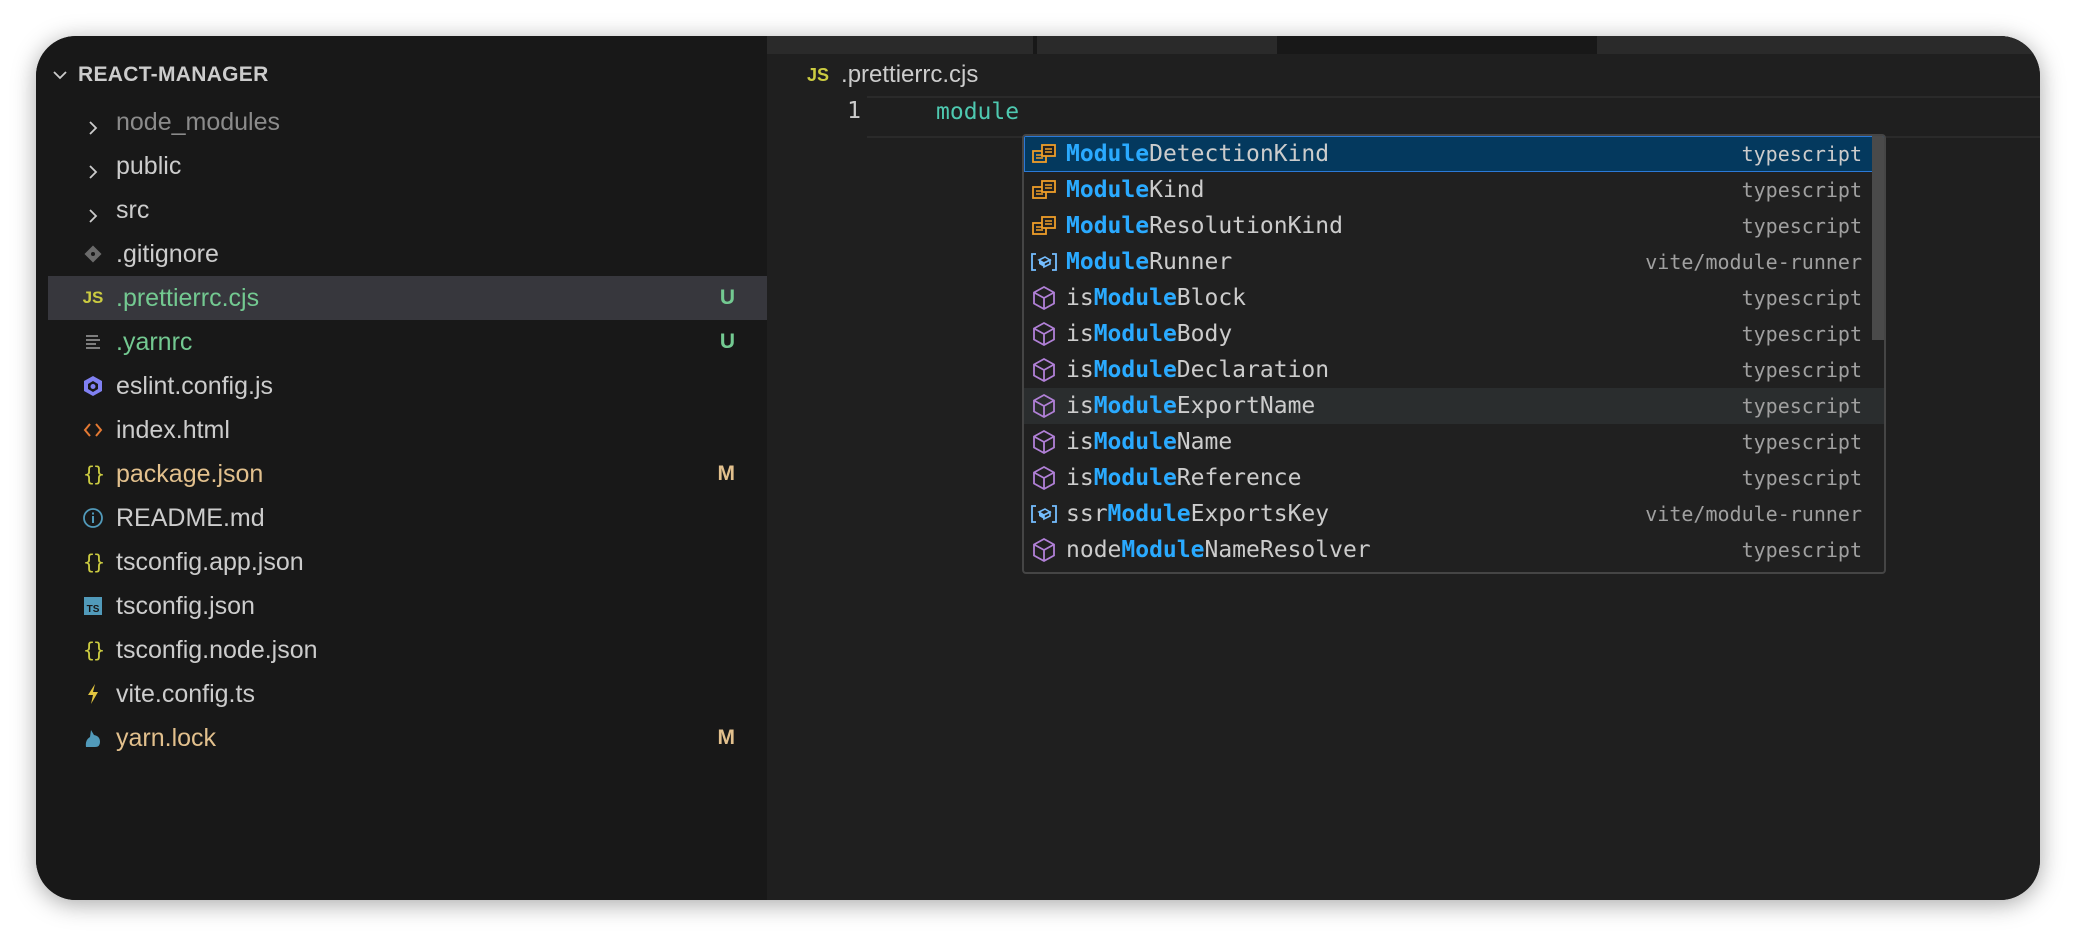  I want to click on git-status-badge: U, so click(727, 341).